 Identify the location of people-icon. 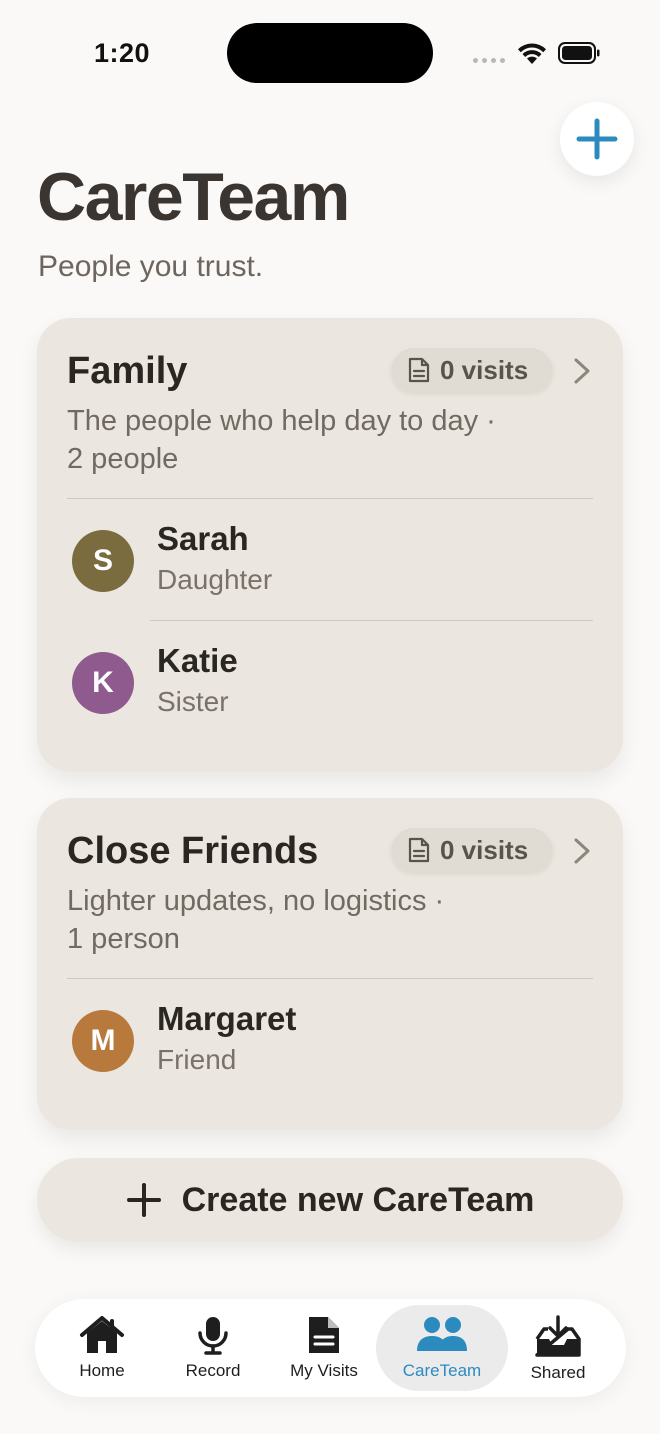
(442, 1334).